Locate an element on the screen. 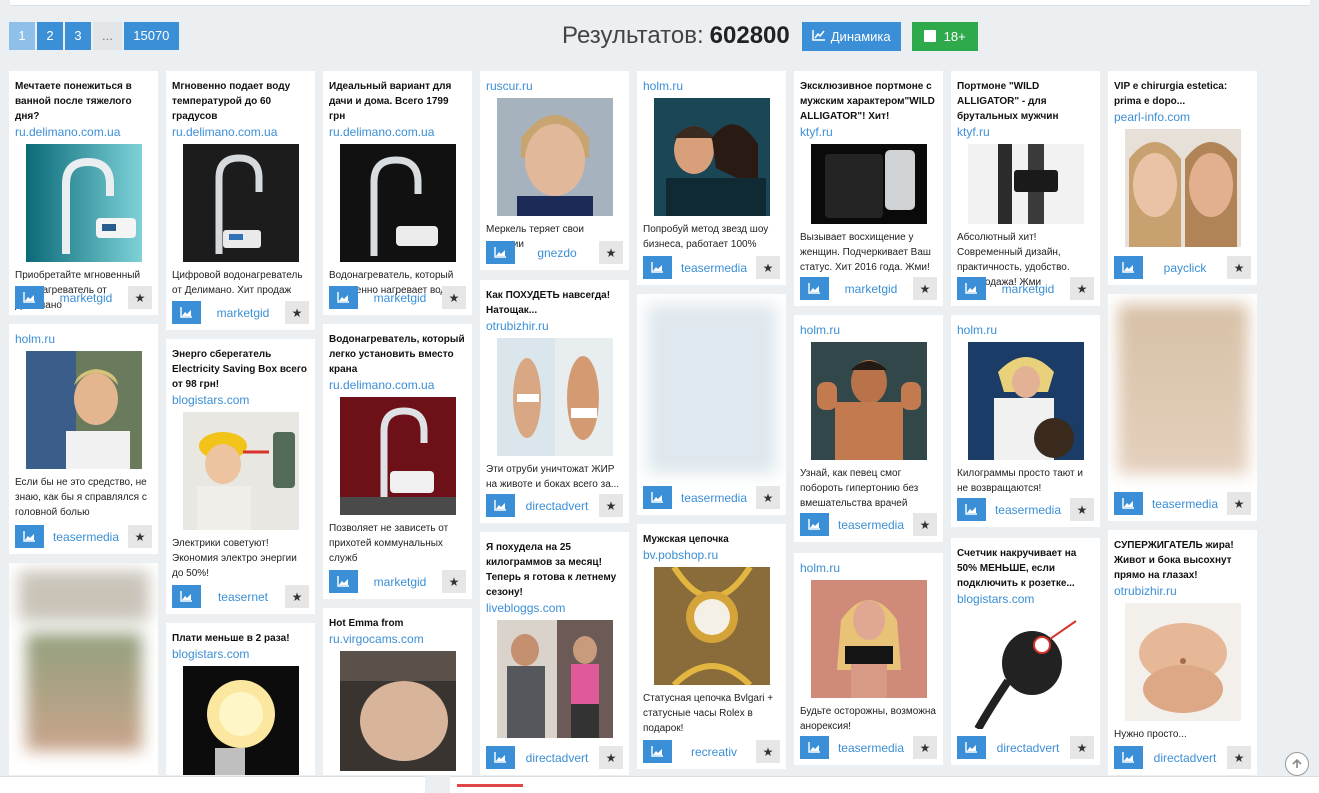 Image resolution: width=1319 pixels, height=793 pixels. ad-image-before-after-faces is located at coordinates (1182, 188).